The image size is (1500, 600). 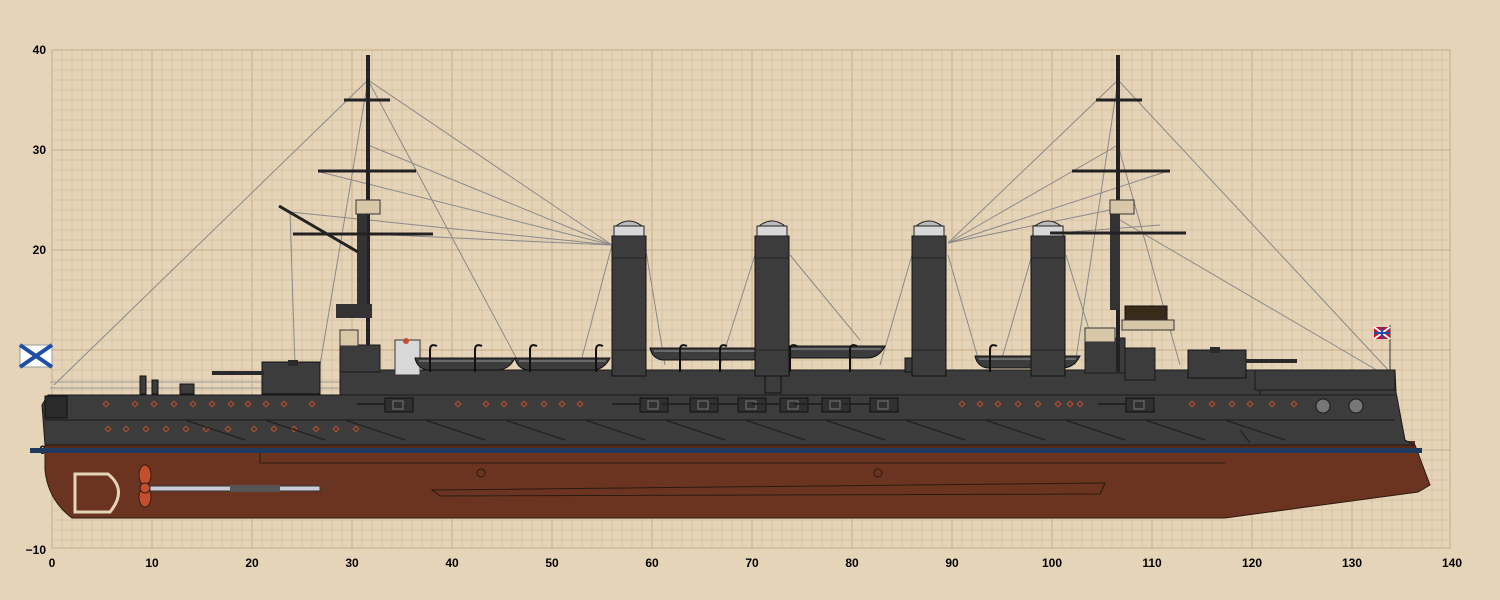 I want to click on y-tick-label: −10, so click(x=36, y=550).